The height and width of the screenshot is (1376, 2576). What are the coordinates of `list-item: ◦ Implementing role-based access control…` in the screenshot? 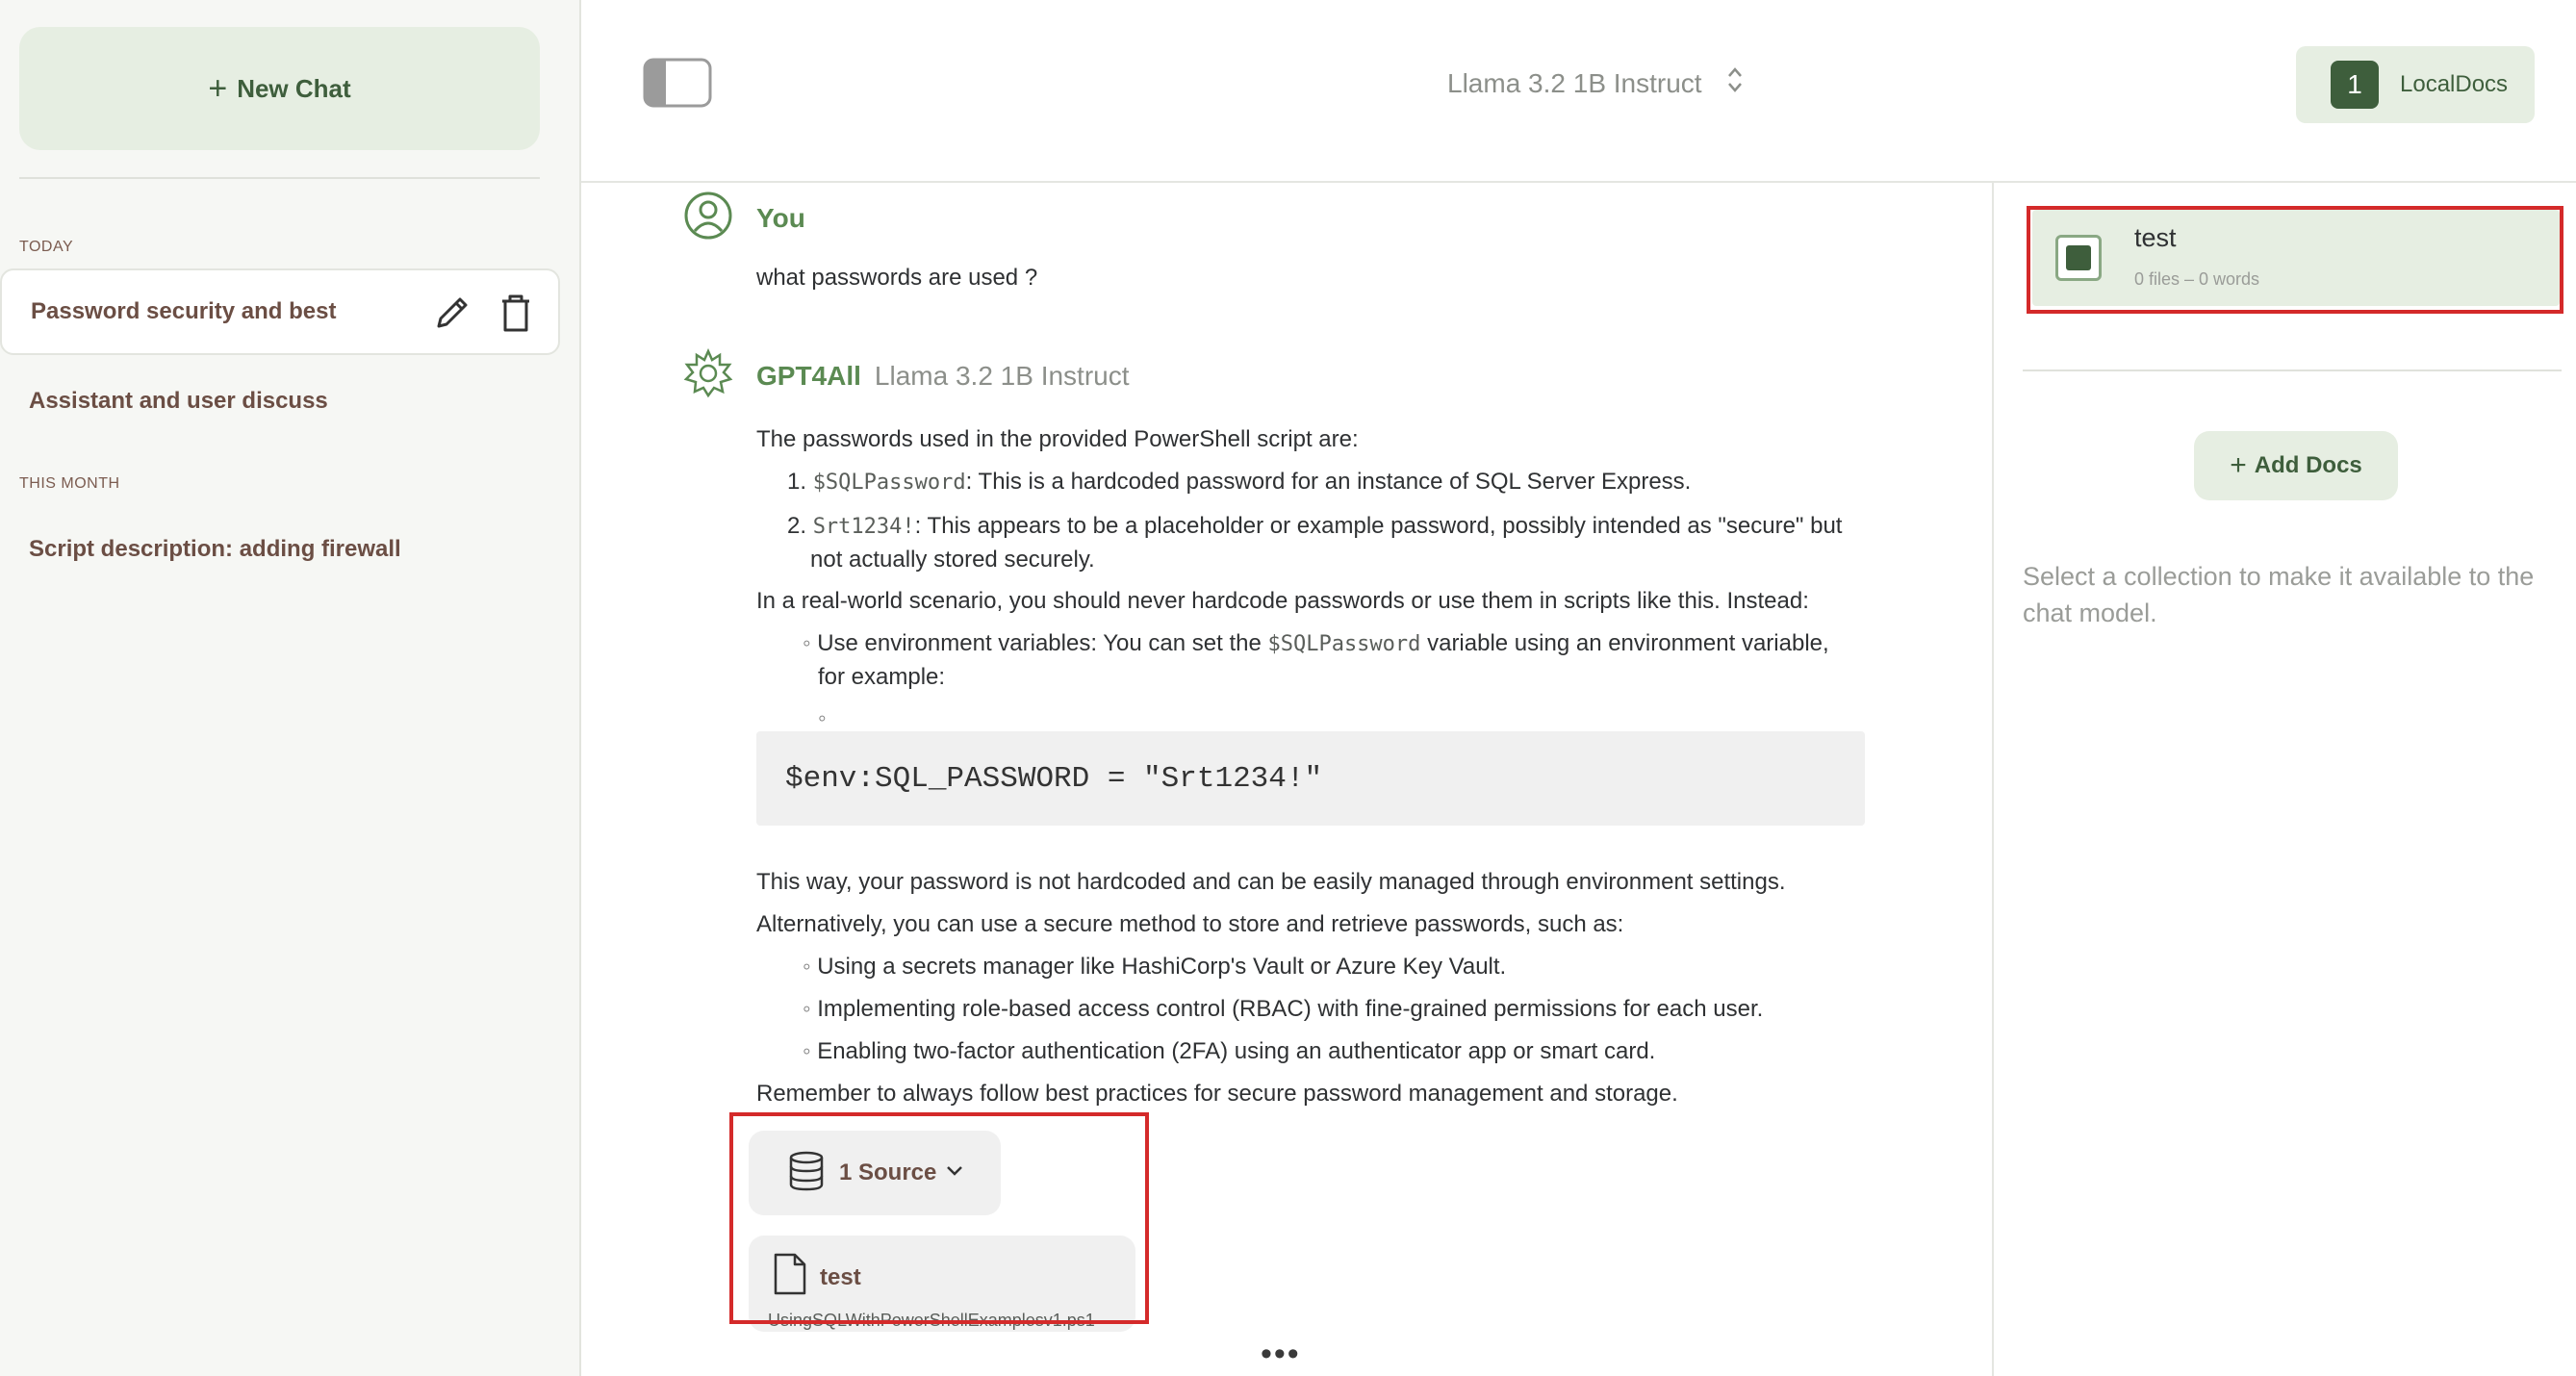 It's located at (1283, 1009).